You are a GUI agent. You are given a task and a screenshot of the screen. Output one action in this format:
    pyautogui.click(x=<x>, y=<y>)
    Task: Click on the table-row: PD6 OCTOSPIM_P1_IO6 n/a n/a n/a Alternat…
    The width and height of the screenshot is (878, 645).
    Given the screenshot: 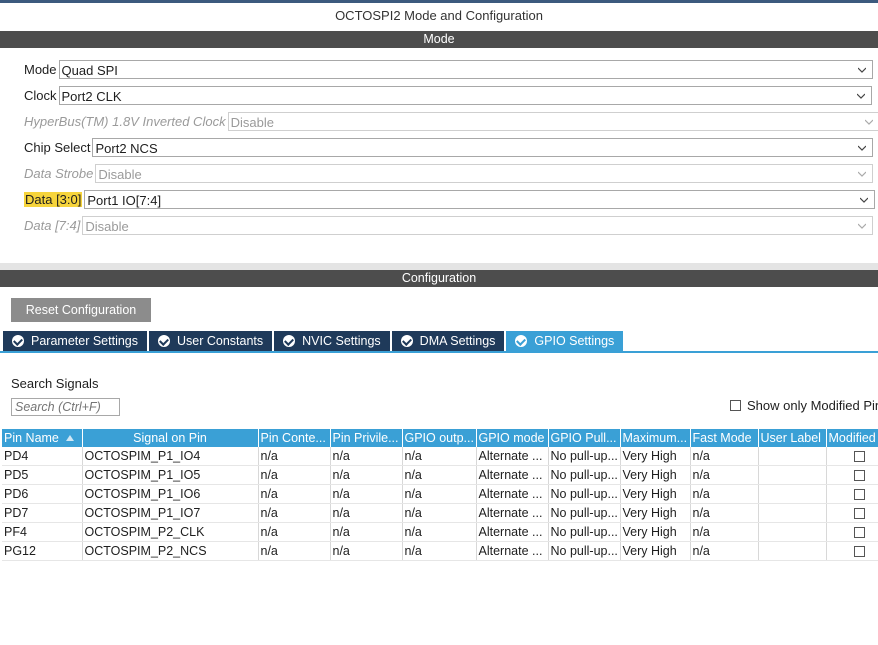 What is the action you would take?
    pyautogui.click(x=440, y=494)
    